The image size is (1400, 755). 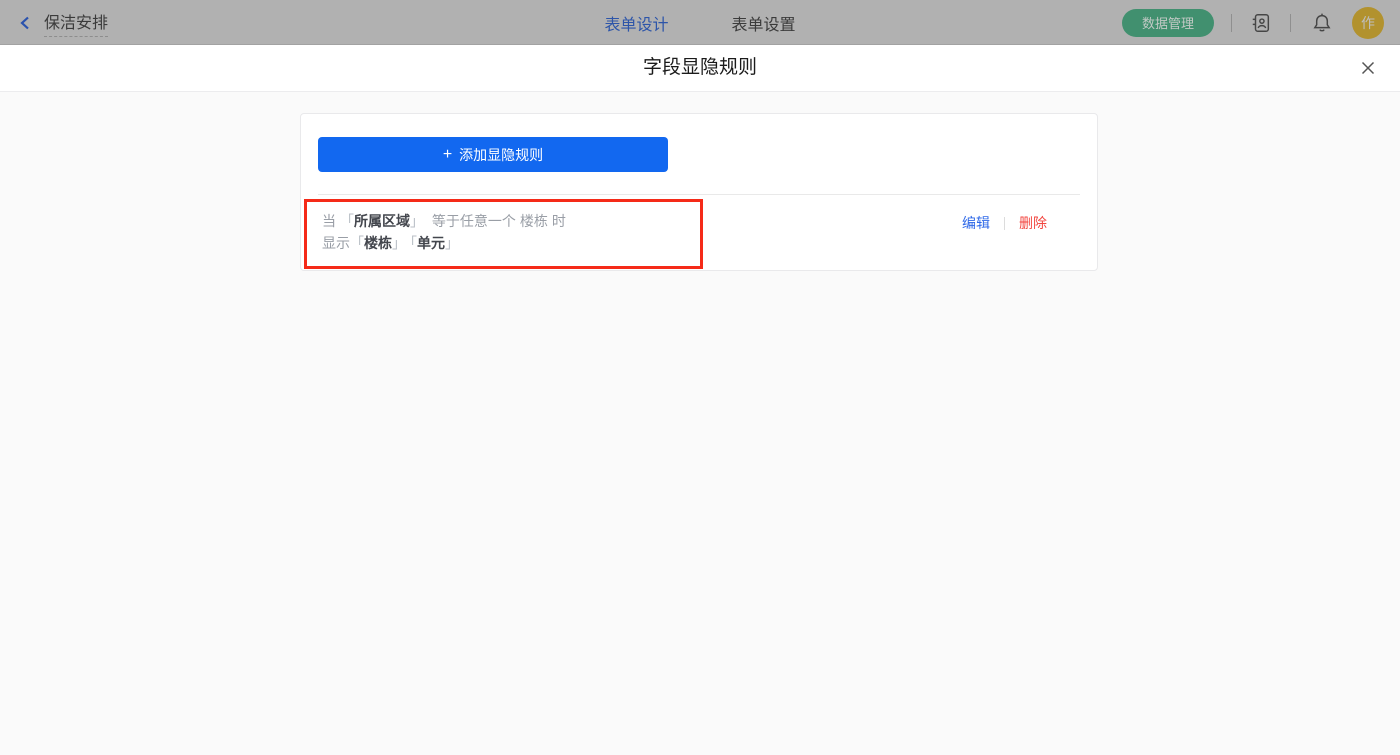 I want to click on modal-header: 字段显隐规则, so click(x=700, y=68).